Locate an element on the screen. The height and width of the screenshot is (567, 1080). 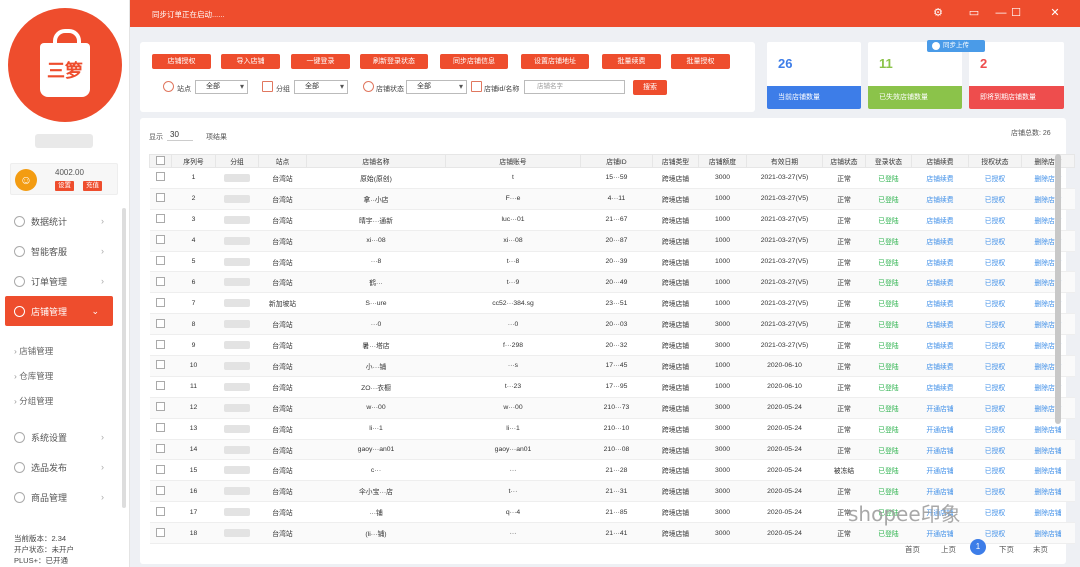
sync-upload-button: 同步上传 is located at coordinates (956, 46).